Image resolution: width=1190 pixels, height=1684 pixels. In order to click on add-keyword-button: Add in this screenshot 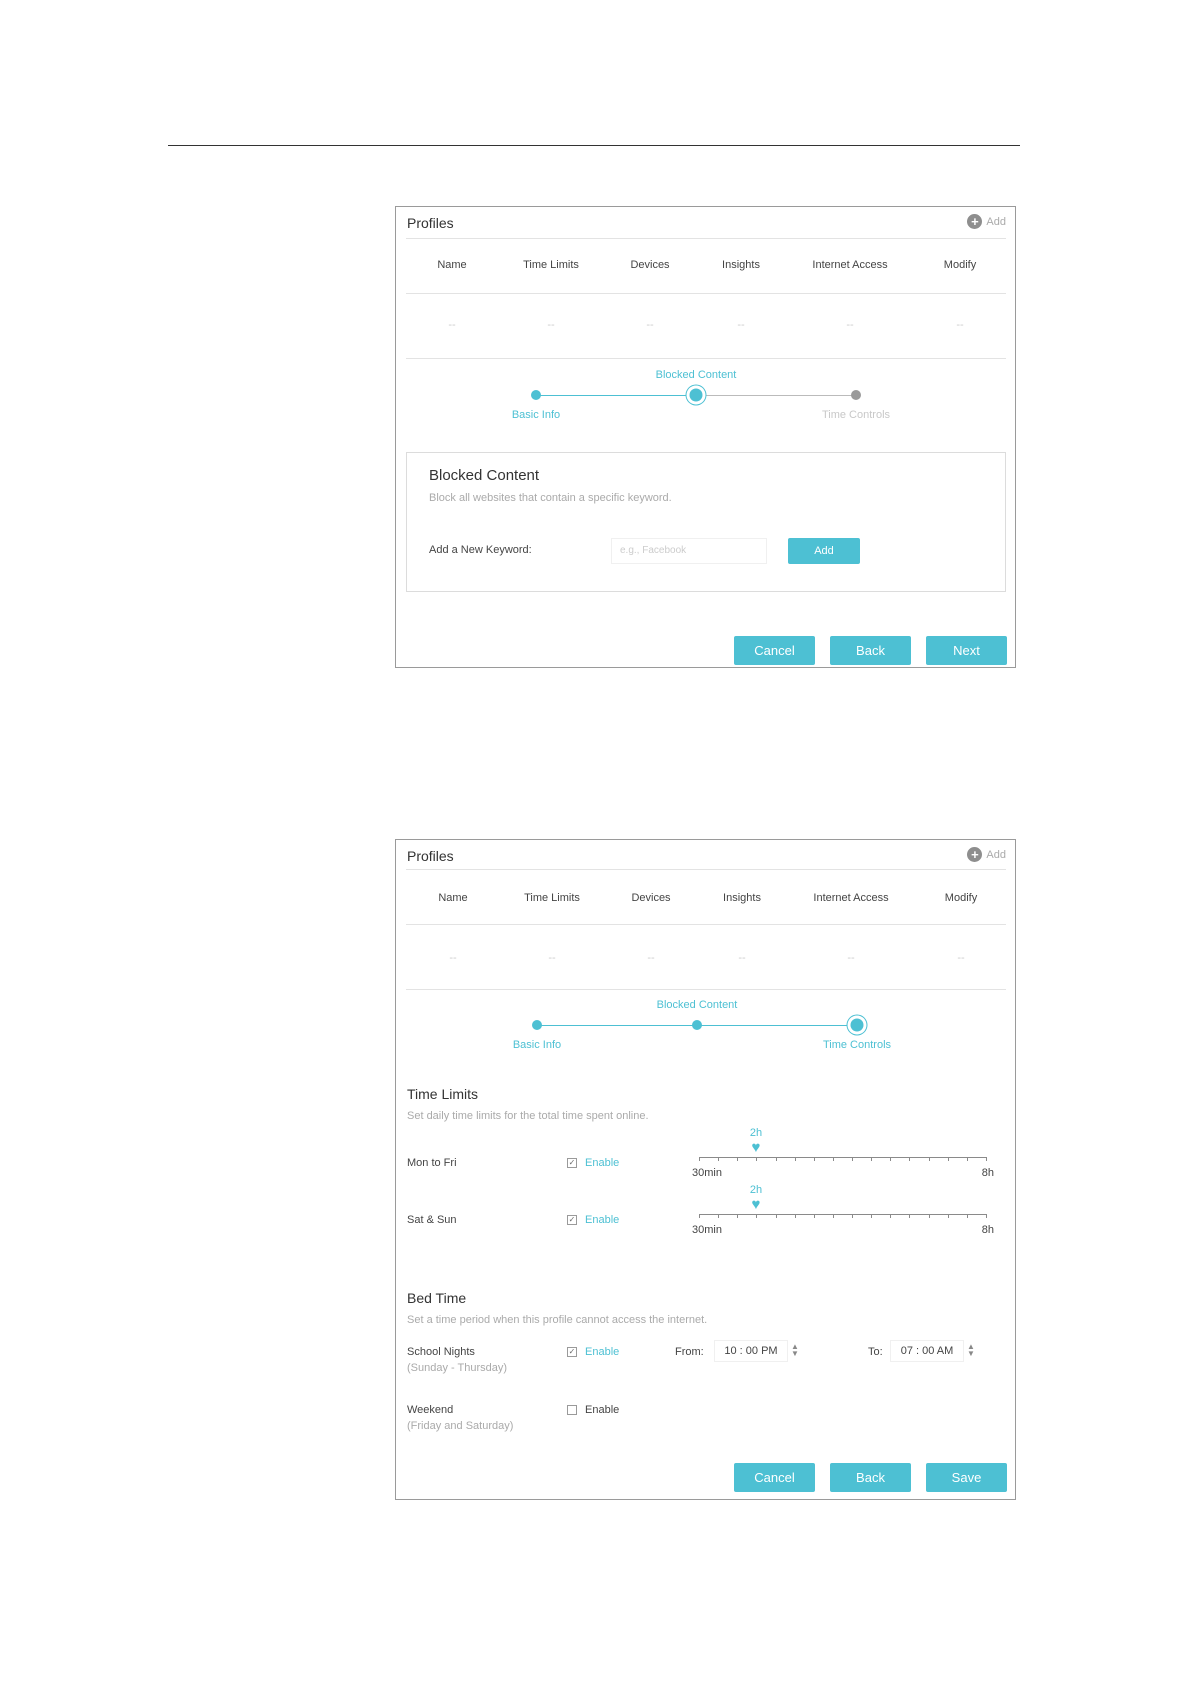, I will do `click(824, 551)`.